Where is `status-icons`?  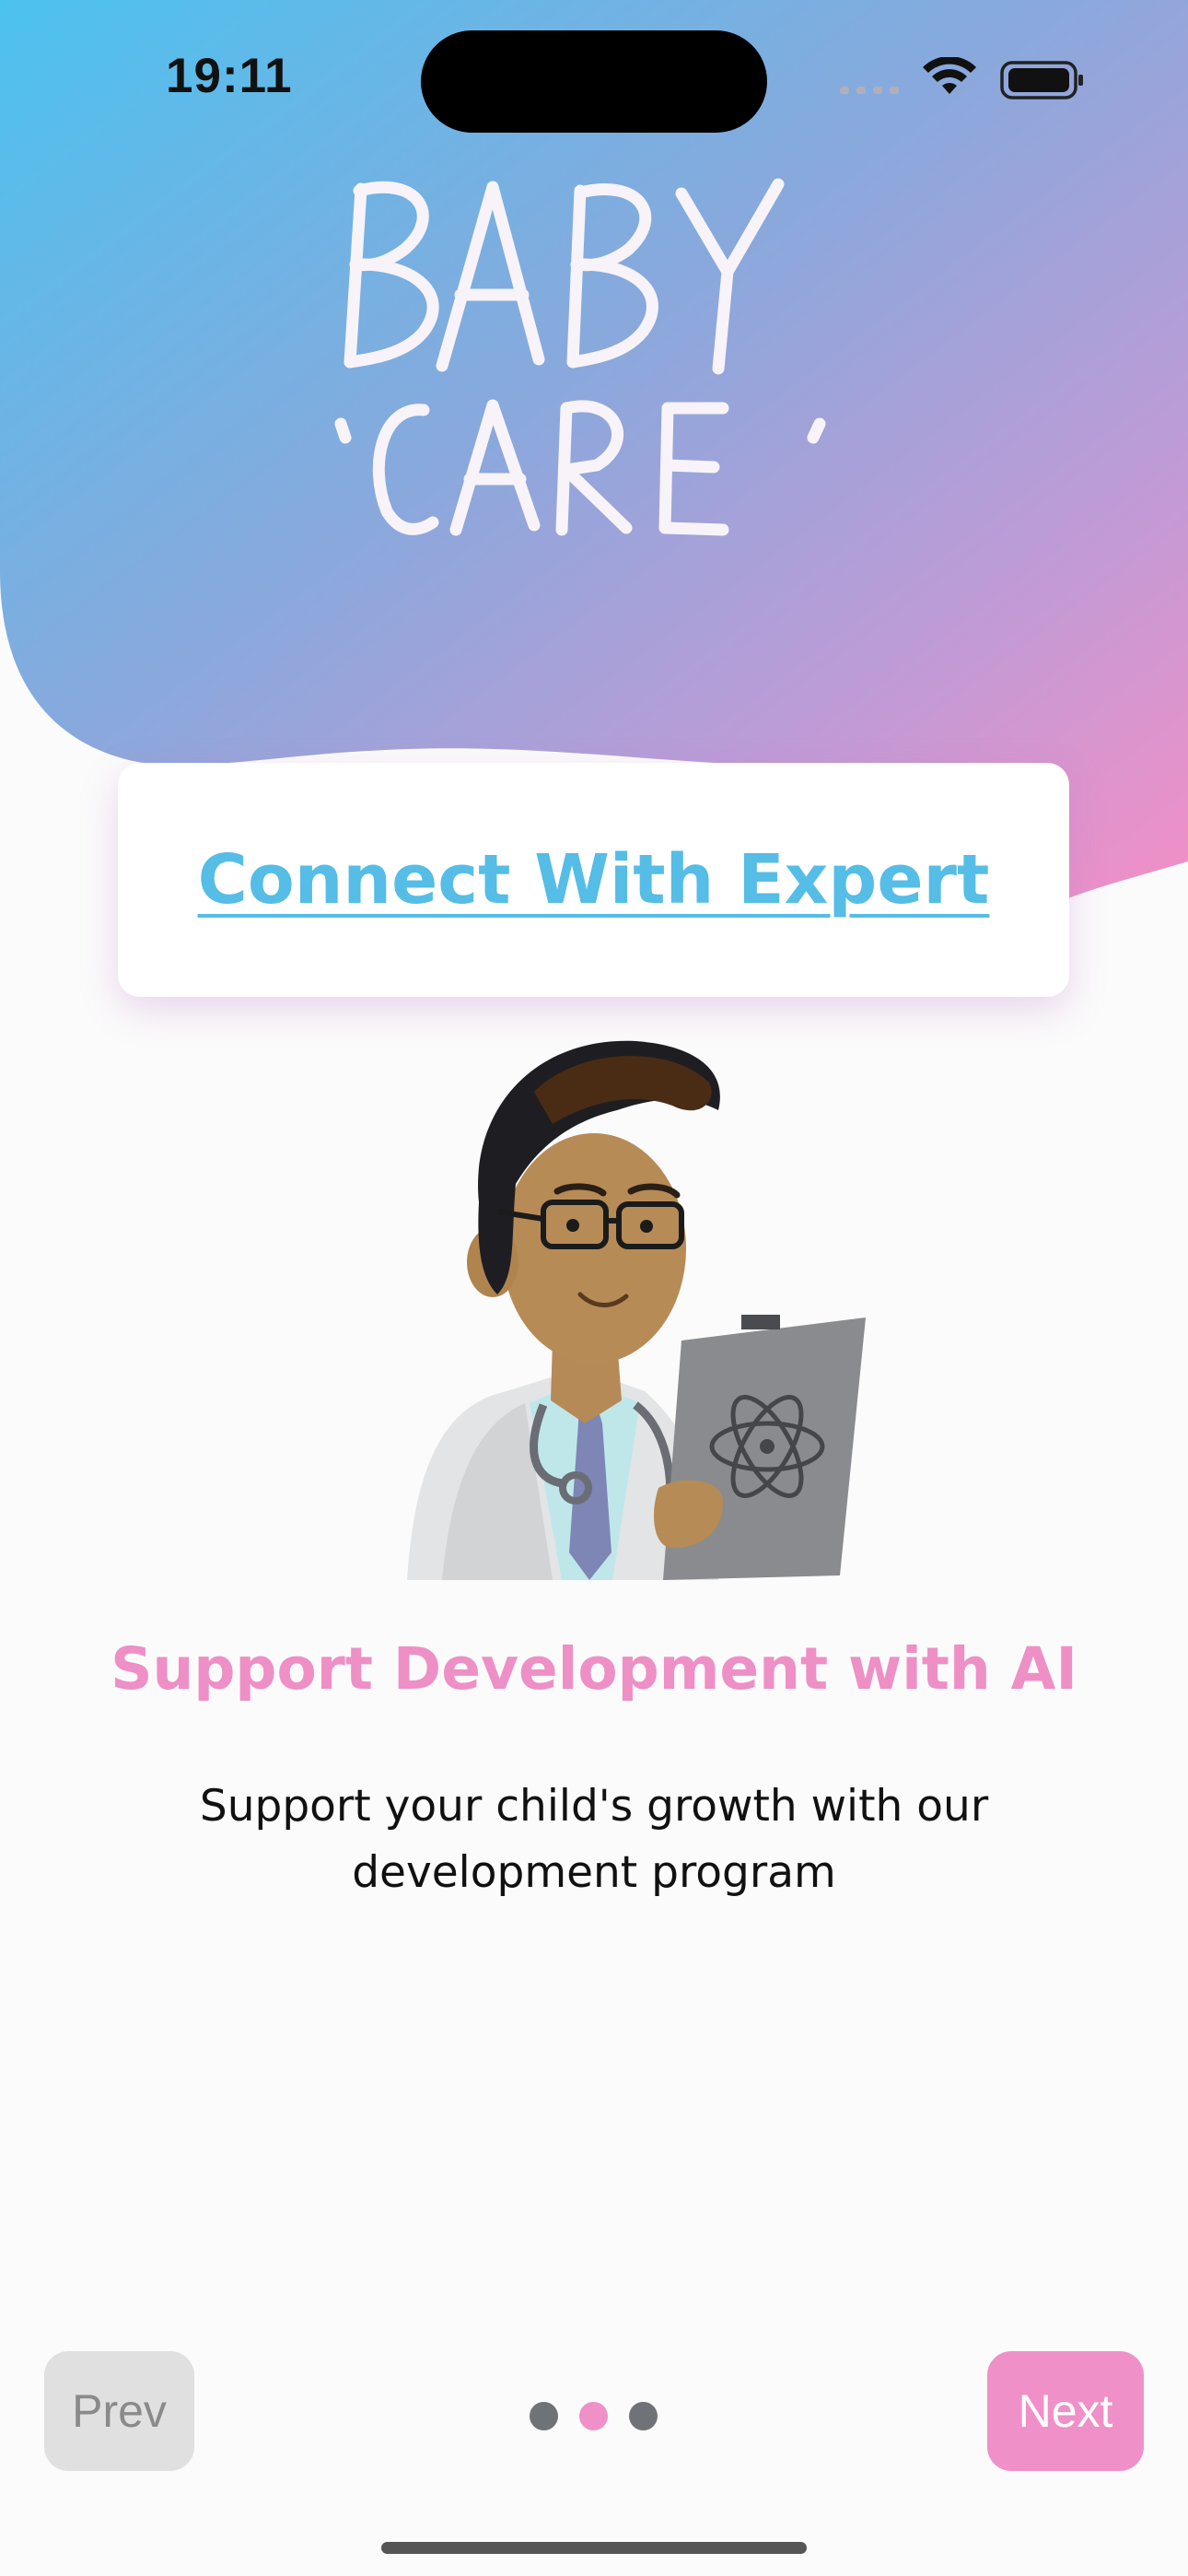
status-icons is located at coordinates (961, 78).